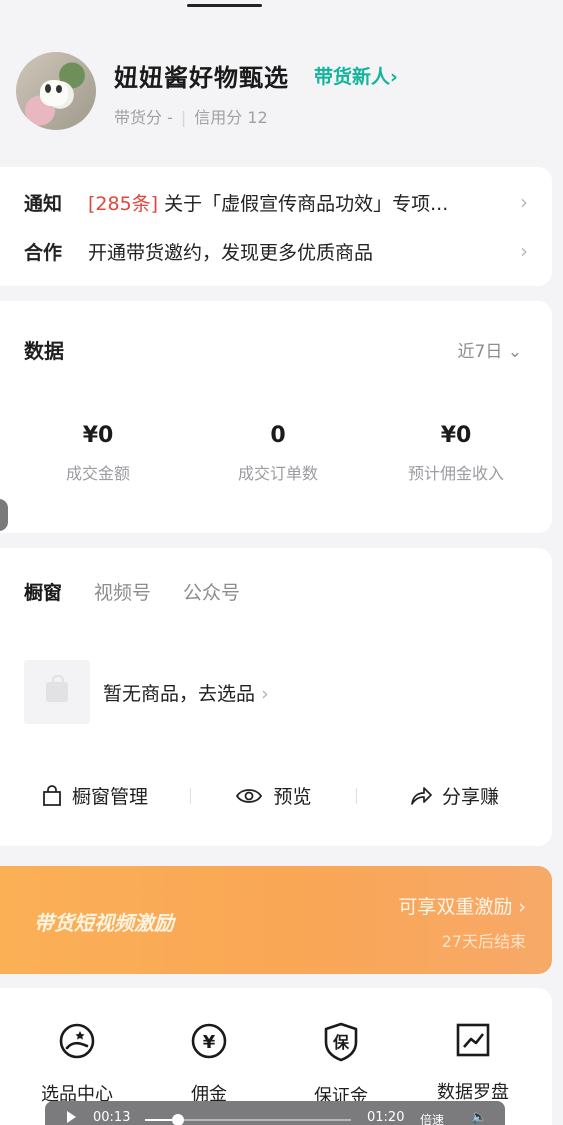 The width and height of the screenshot is (563, 1125). Describe the element at coordinates (483, 941) in the screenshot. I see `banner-countdown: 27天后结束` at that location.